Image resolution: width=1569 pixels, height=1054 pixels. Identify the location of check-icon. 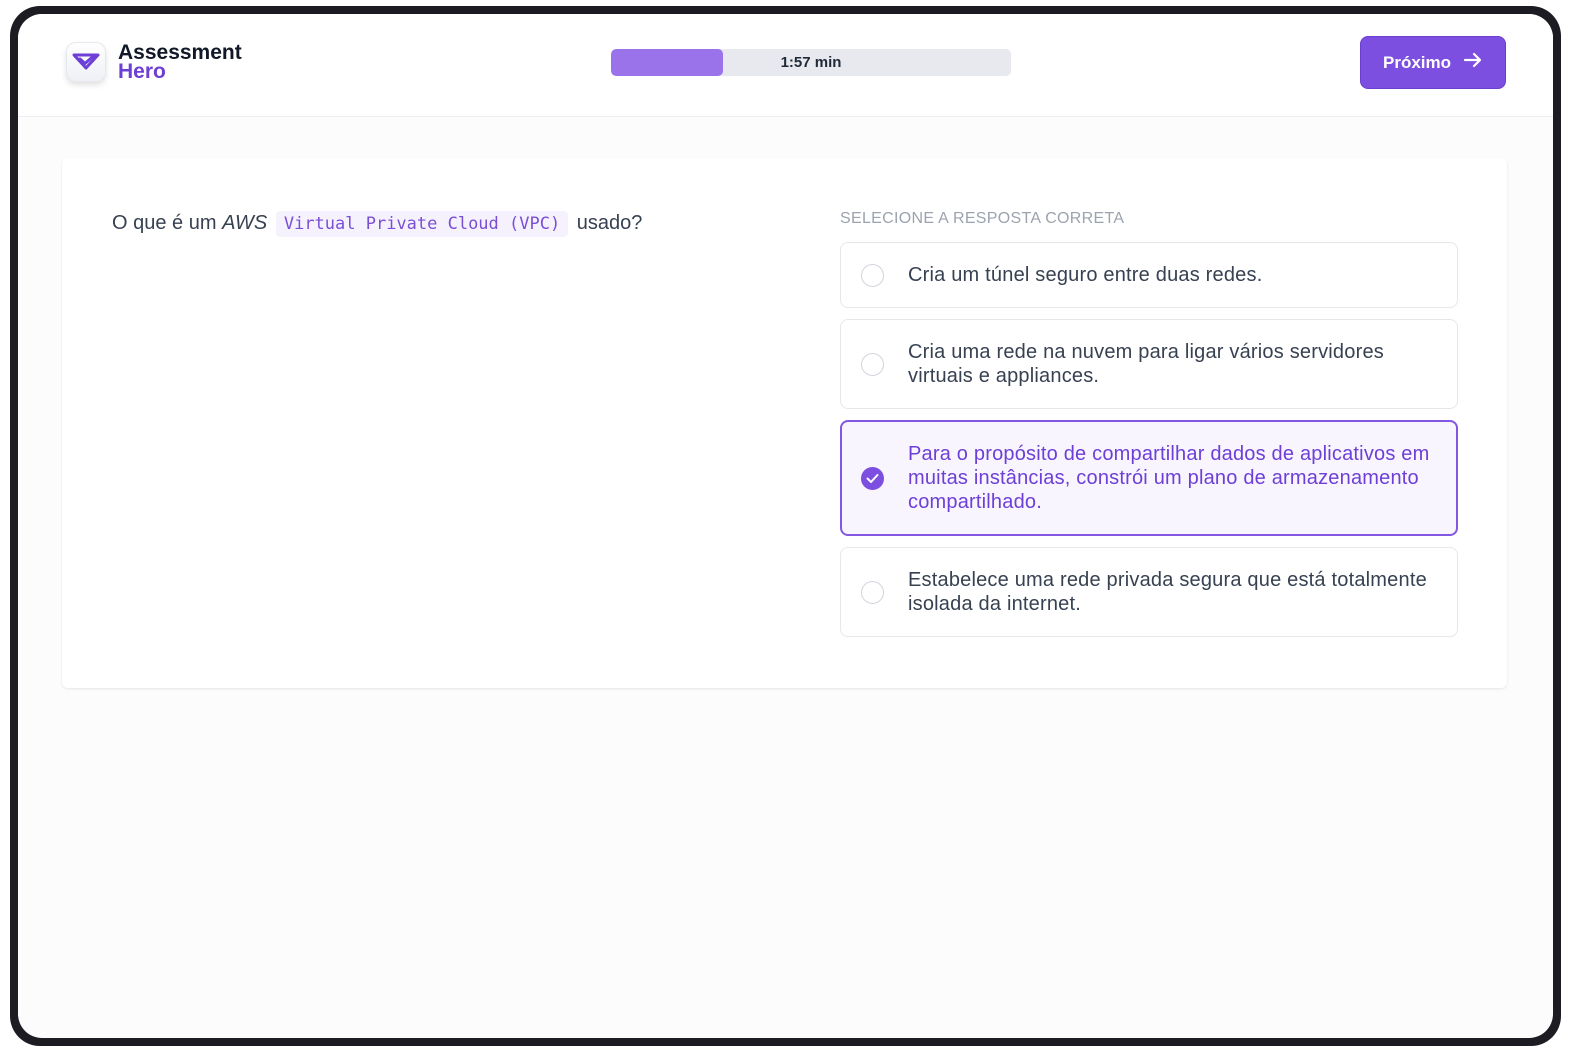
(872, 478).